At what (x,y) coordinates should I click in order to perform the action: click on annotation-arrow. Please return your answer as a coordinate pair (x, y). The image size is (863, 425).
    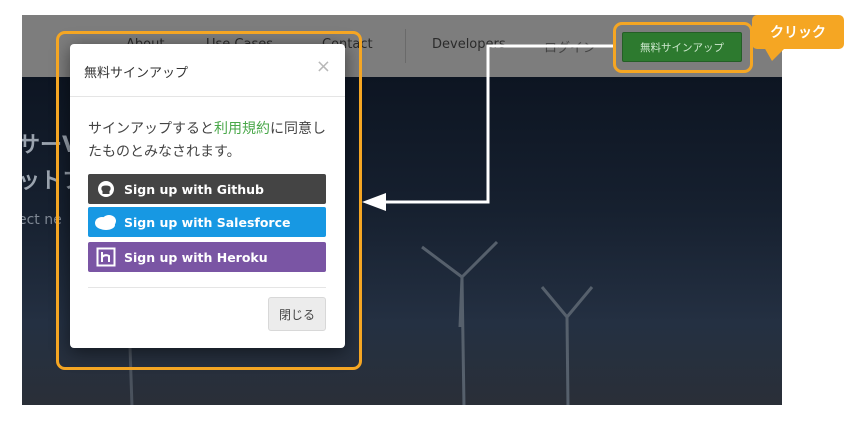
    Looking at the image, I should click on (487, 127).